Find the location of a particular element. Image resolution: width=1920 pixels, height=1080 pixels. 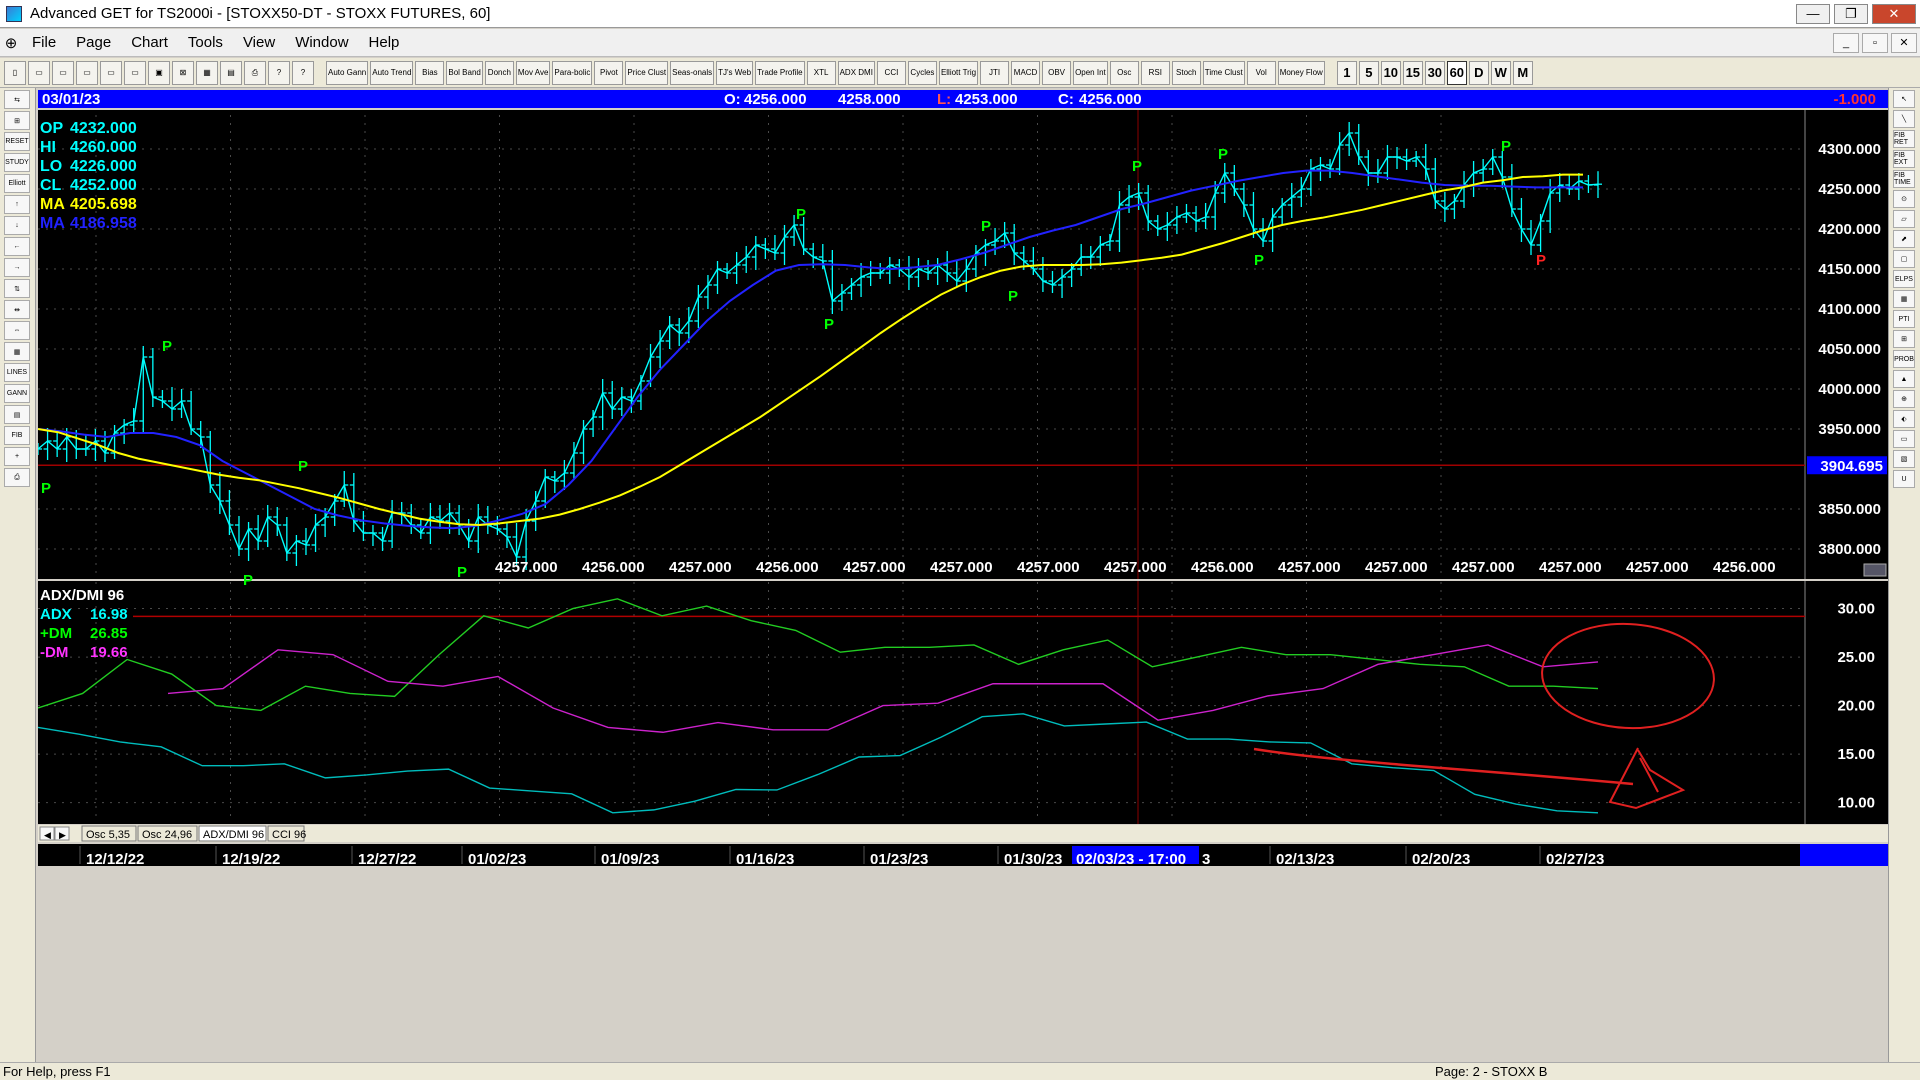

timeframe-button-60: 60 is located at coordinates (1456, 72).